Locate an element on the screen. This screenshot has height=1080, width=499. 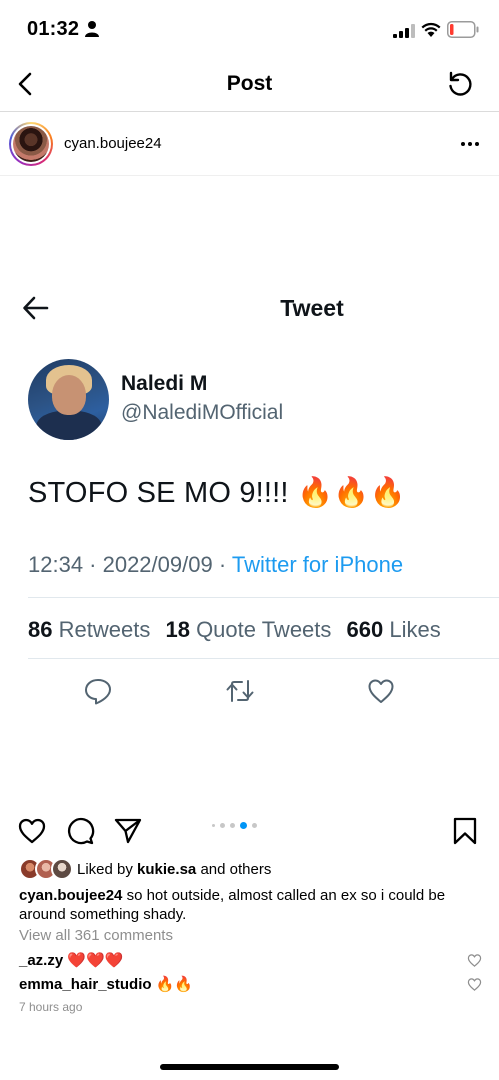
quote-tweets-stat: 18 Quote Tweets is located at coordinates (248, 629).